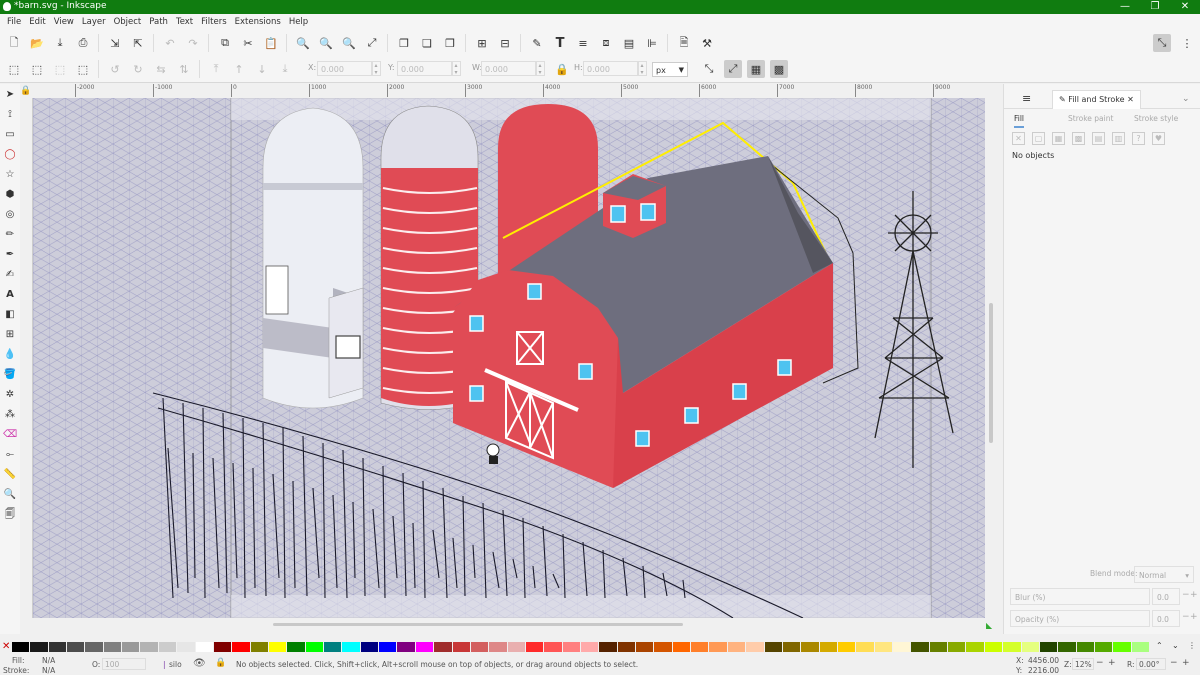 The height and width of the screenshot is (675, 1200). What do you see at coordinates (349, 43) in the screenshot?
I see `zoom-page-icon: 🔍` at bounding box center [349, 43].